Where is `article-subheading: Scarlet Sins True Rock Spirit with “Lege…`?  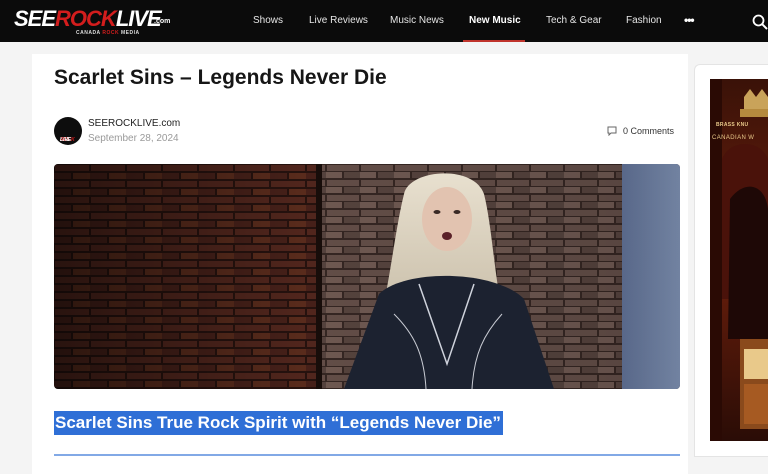
article-subheading: Scarlet Sins True Rock Spirit with “Lege… is located at coordinates (278, 423).